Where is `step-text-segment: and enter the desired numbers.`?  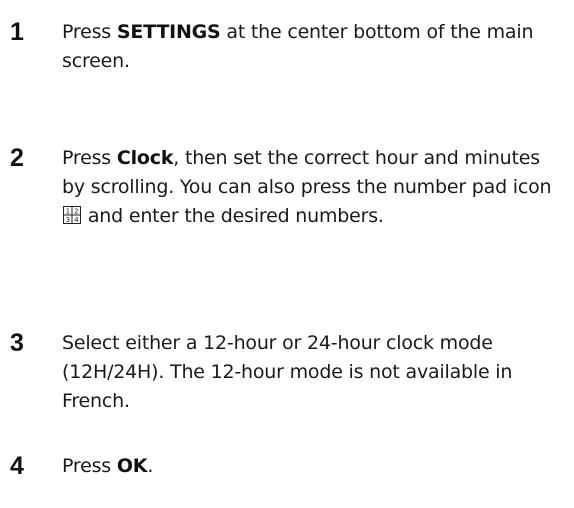
step-text-segment: and enter the desired numbers. is located at coordinates (233, 216).